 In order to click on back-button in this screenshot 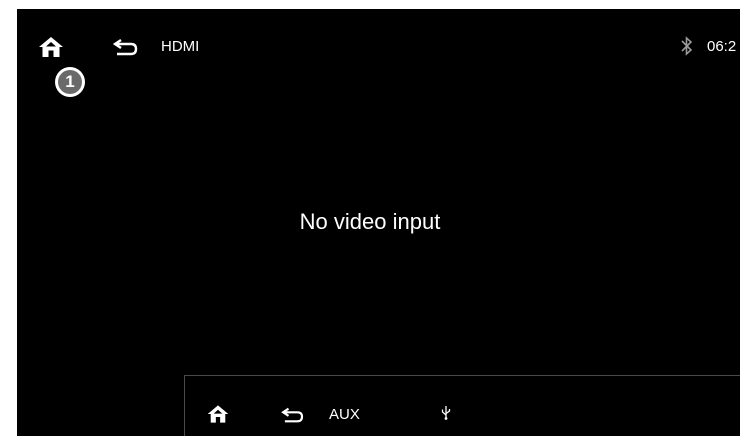, I will do `click(125, 47)`.